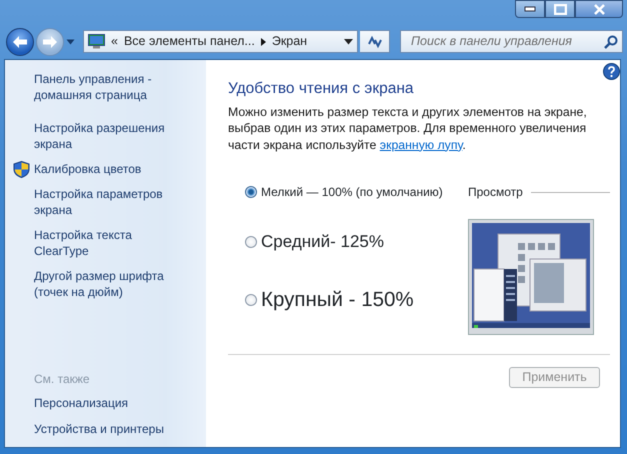 The image size is (627, 454). I want to click on option-label: Средний- 125%, so click(322, 242).